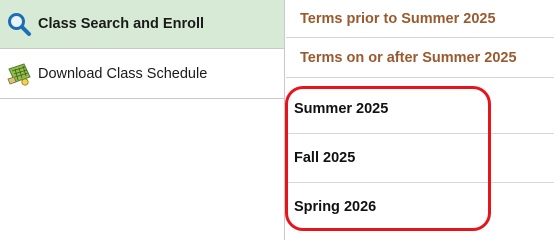 Image resolution: width=554 pixels, height=240 pixels. I want to click on nav-item-label: Class Search and Enroll, so click(121, 24).